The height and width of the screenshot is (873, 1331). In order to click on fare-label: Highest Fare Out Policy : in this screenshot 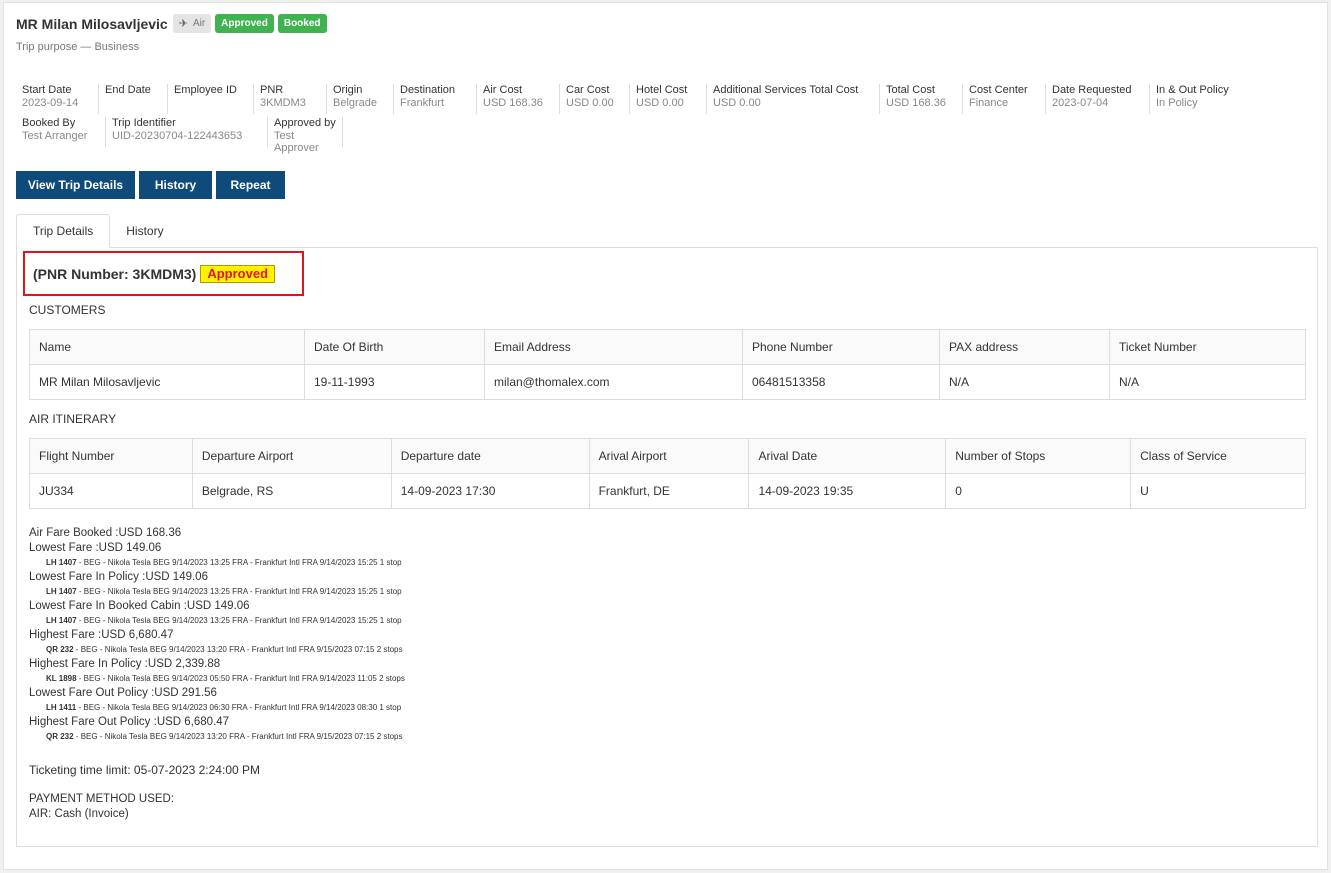, I will do `click(93, 722)`.